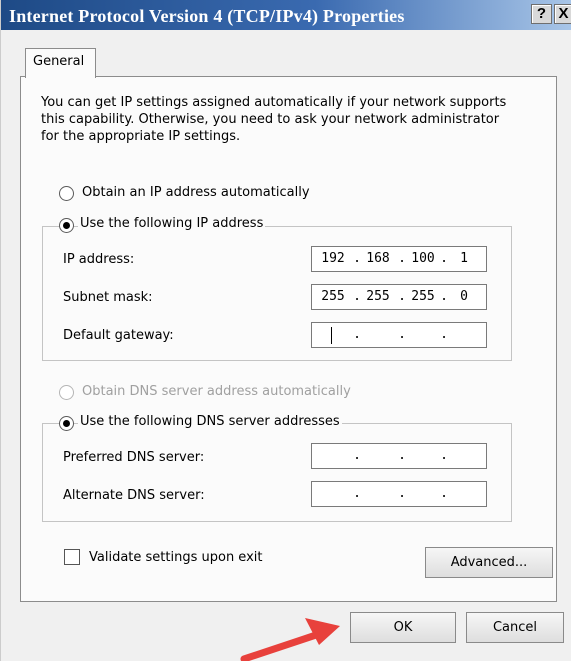 The image size is (571, 661). Describe the element at coordinates (281, 645) in the screenshot. I see `arrow-shaft` at that location.